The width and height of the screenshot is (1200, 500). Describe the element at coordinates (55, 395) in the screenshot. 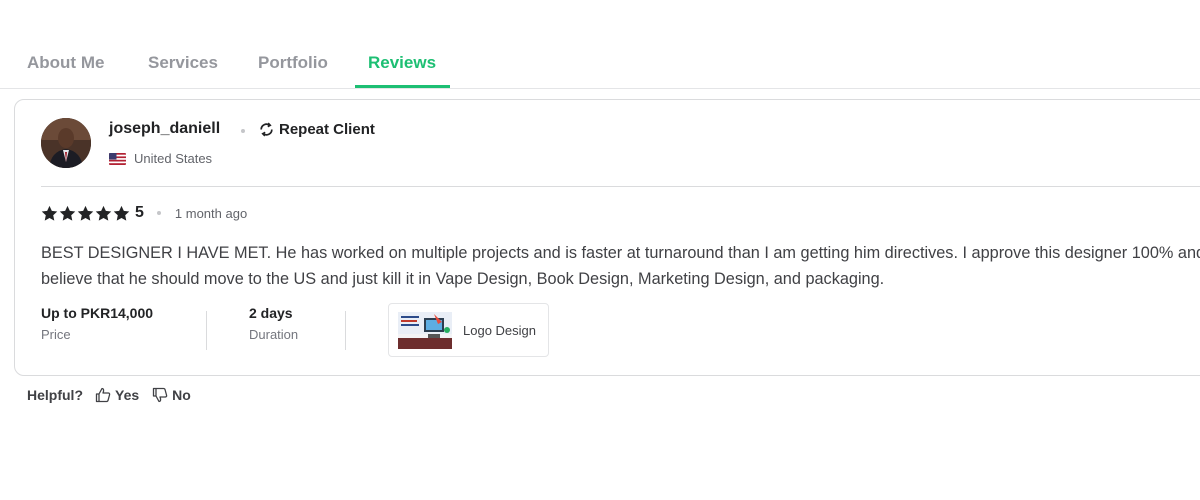

I see `helpful-label: Helpful?` at that location.